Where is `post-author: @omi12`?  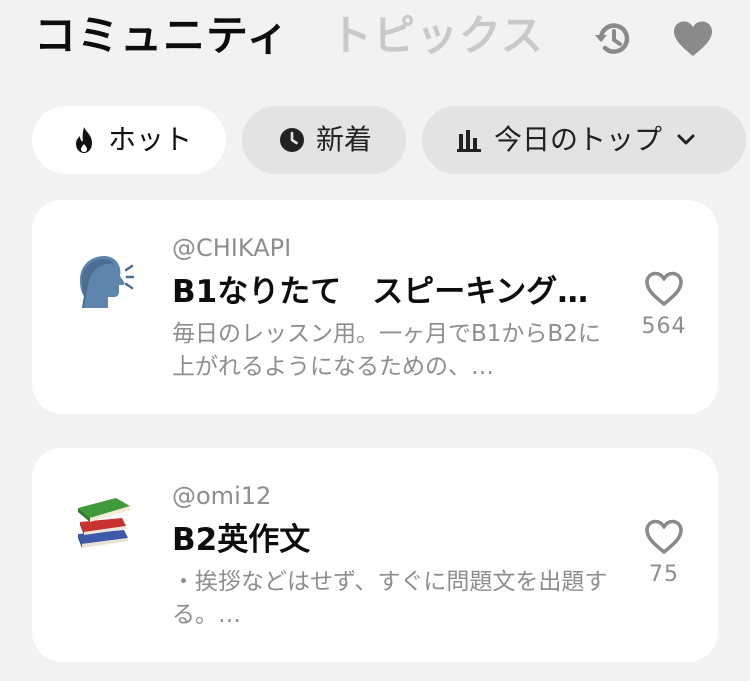 post-author: @omi12 is located at coordinates (222, 496).